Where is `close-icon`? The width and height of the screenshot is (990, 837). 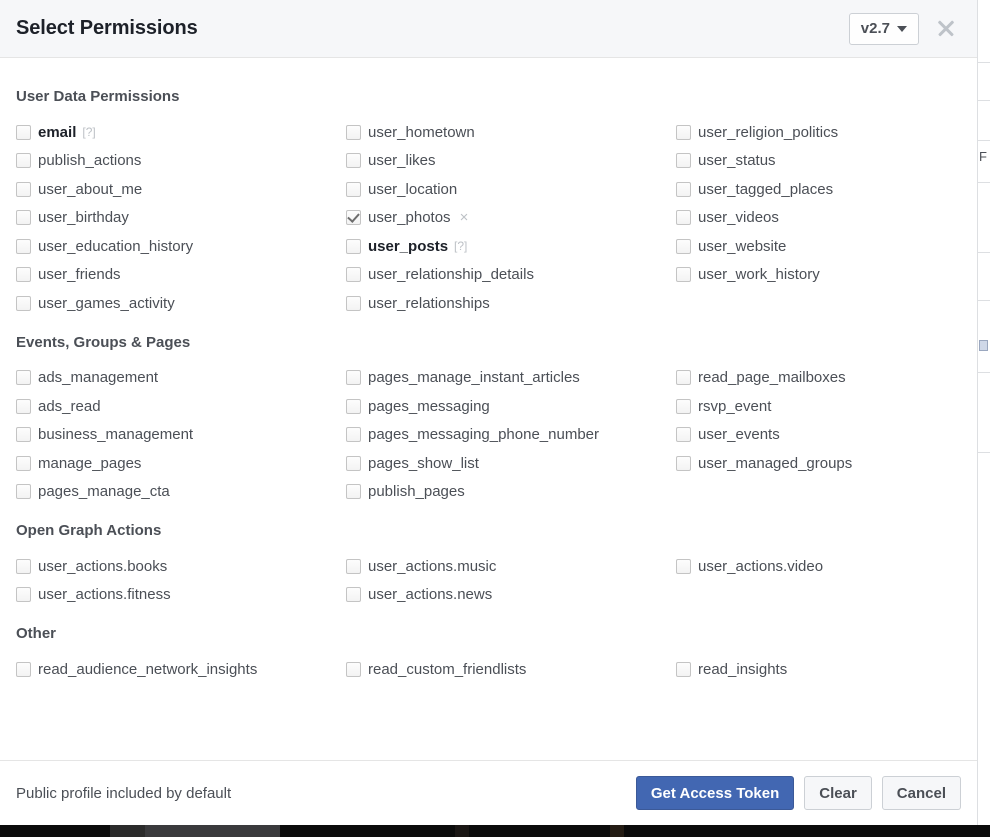 close-icon is located at coordinates (946, 29).